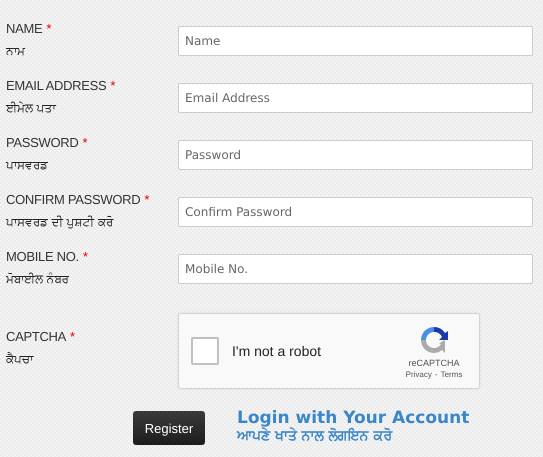 Image resolution: width=543 pixels, height=457 pixels. Describe the element at coordinates (20, 358) in the screenshot. I see `field-label-punjabi: ਕੈਪਚਾ` at that location.